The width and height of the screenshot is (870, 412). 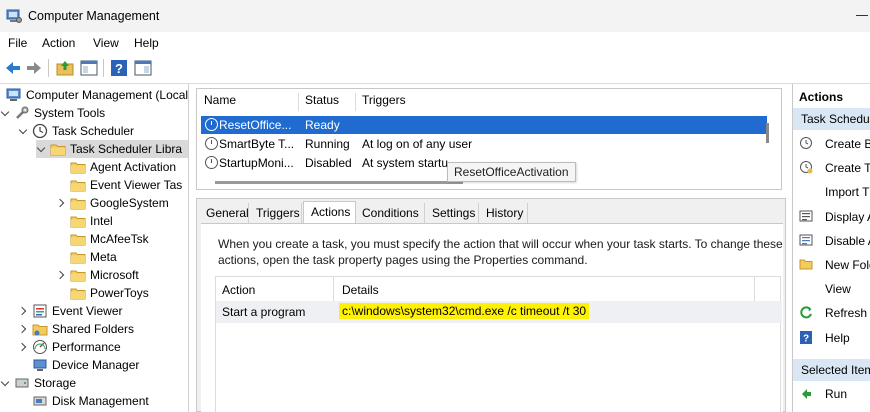 I want to click on tree-item-agent-activation: Agent Activation, so click(x=116, y=167).